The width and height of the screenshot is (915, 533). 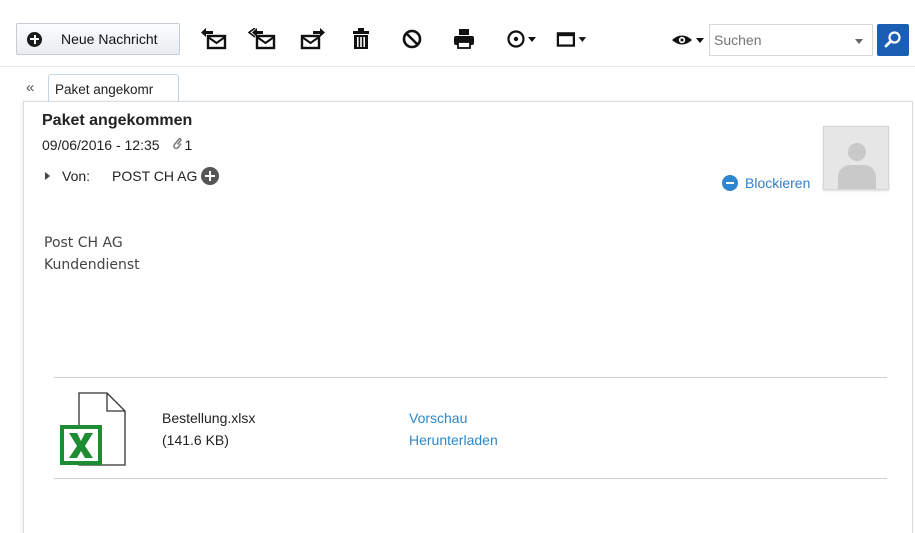 What do you see at coordinates (690, 40) in the screenshot?
I see `eye-icon` at bounding box center [690, 40].